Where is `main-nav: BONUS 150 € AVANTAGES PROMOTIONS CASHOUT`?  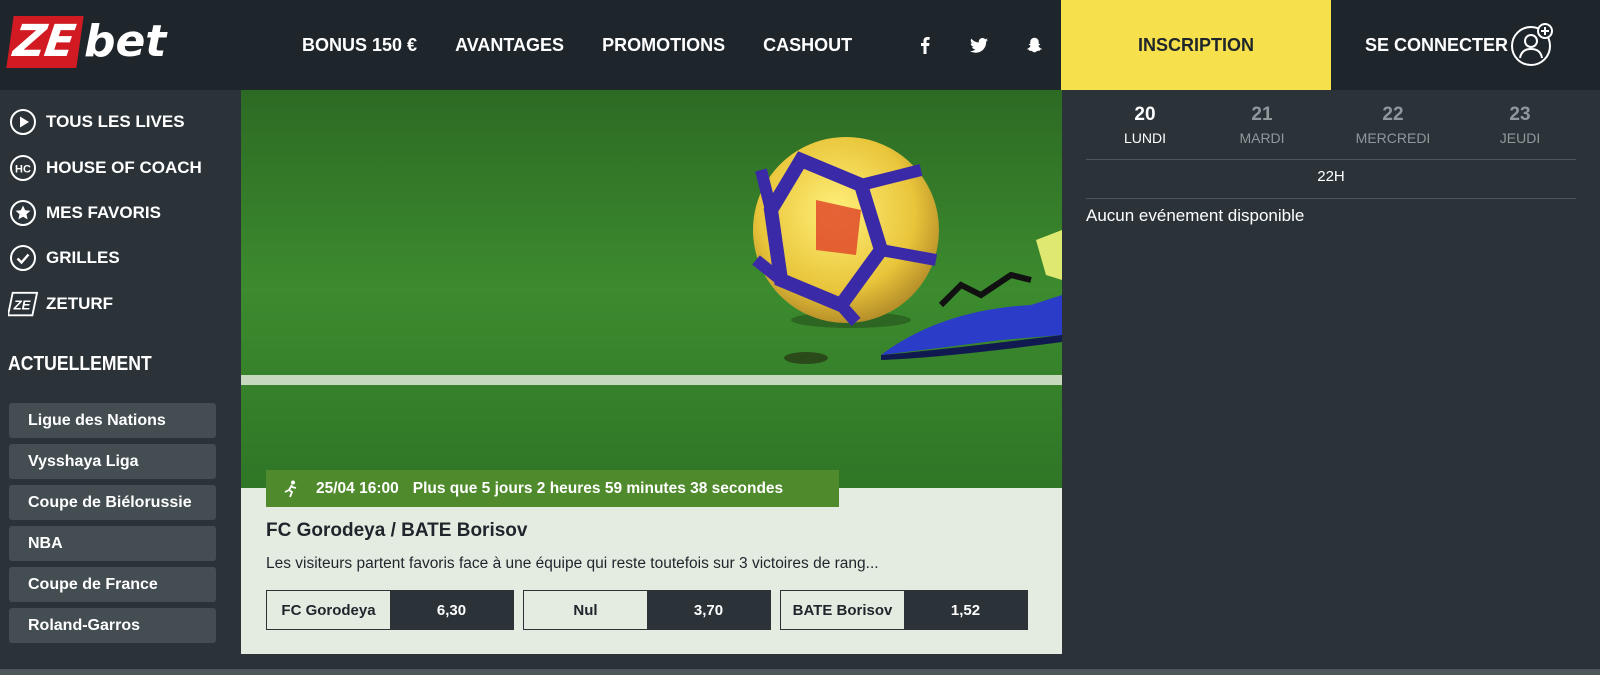 main-nav: BONUS 150 € AVANTAGES PROMOTIONS CASHOUT is located at coordinates (596, 45).